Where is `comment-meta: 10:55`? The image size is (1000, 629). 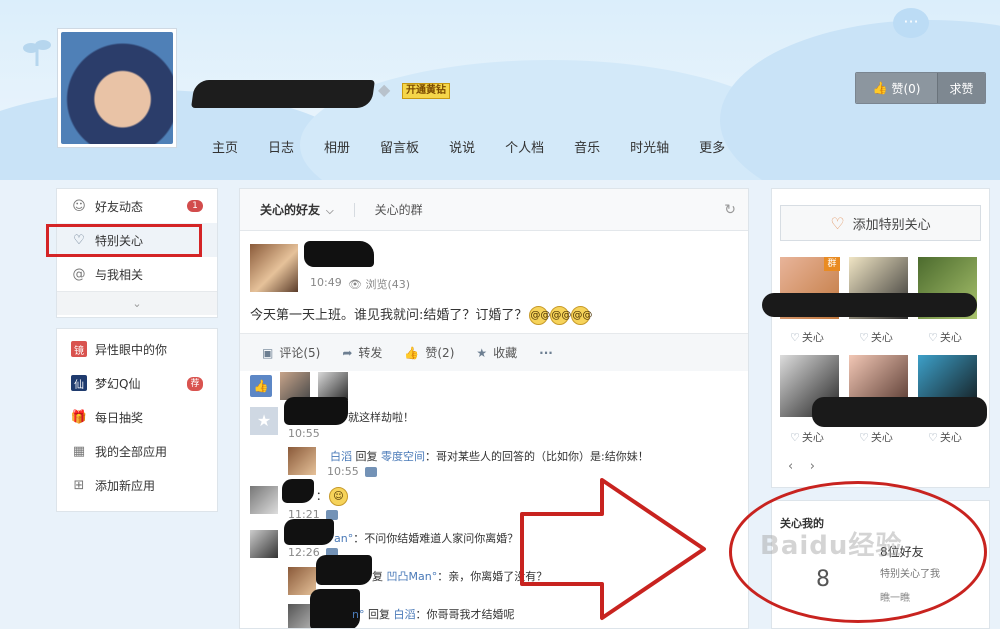
comment-meta: 10:55 is located at coordinates (352, 471).